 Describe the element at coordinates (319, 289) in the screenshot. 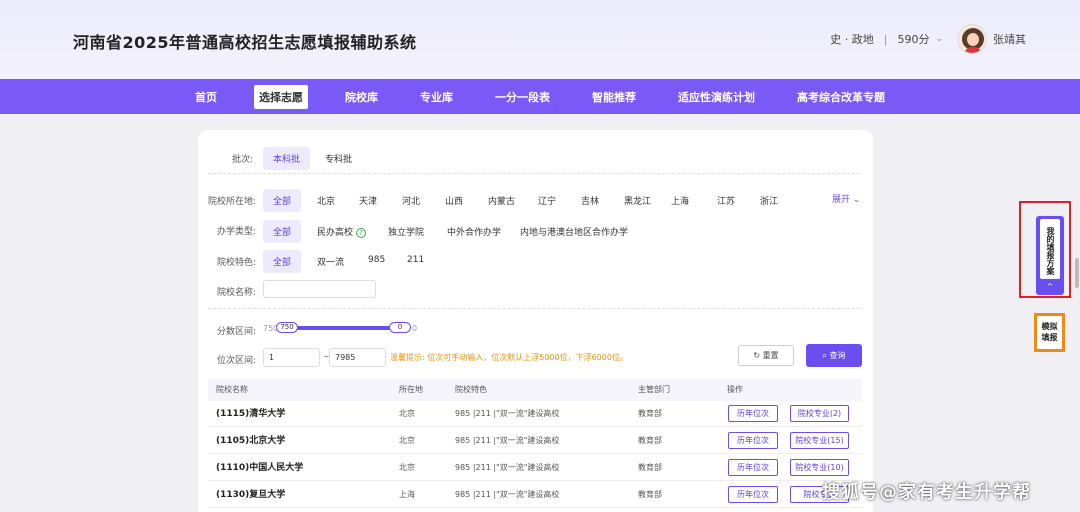

I see `college-name-input` at that location.